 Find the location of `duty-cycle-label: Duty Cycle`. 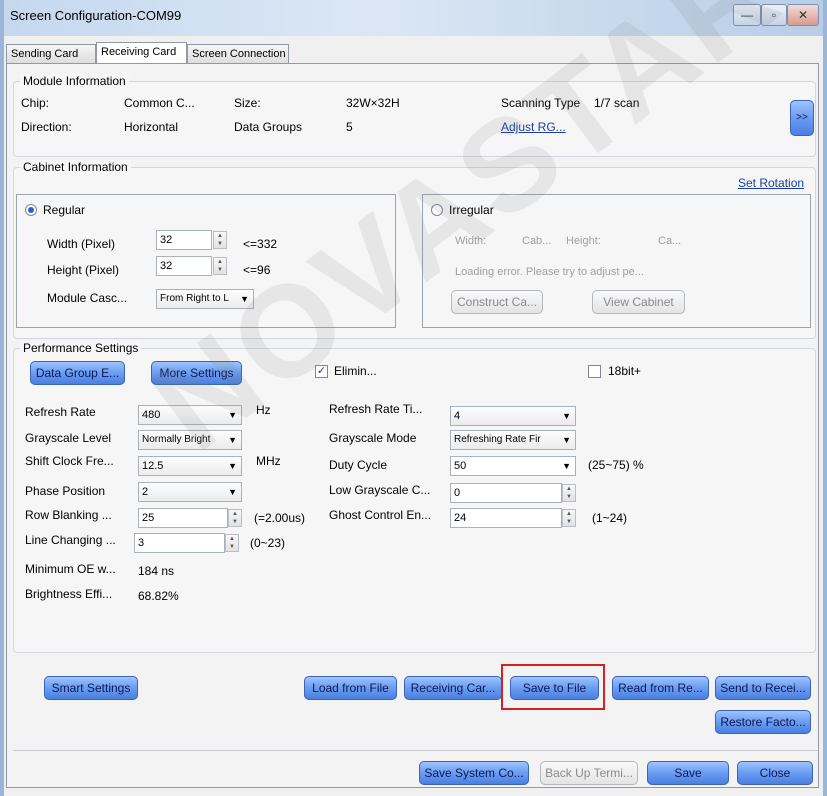

duty-cycle-label: Duty Cycle is located at coordinates (358, 465).